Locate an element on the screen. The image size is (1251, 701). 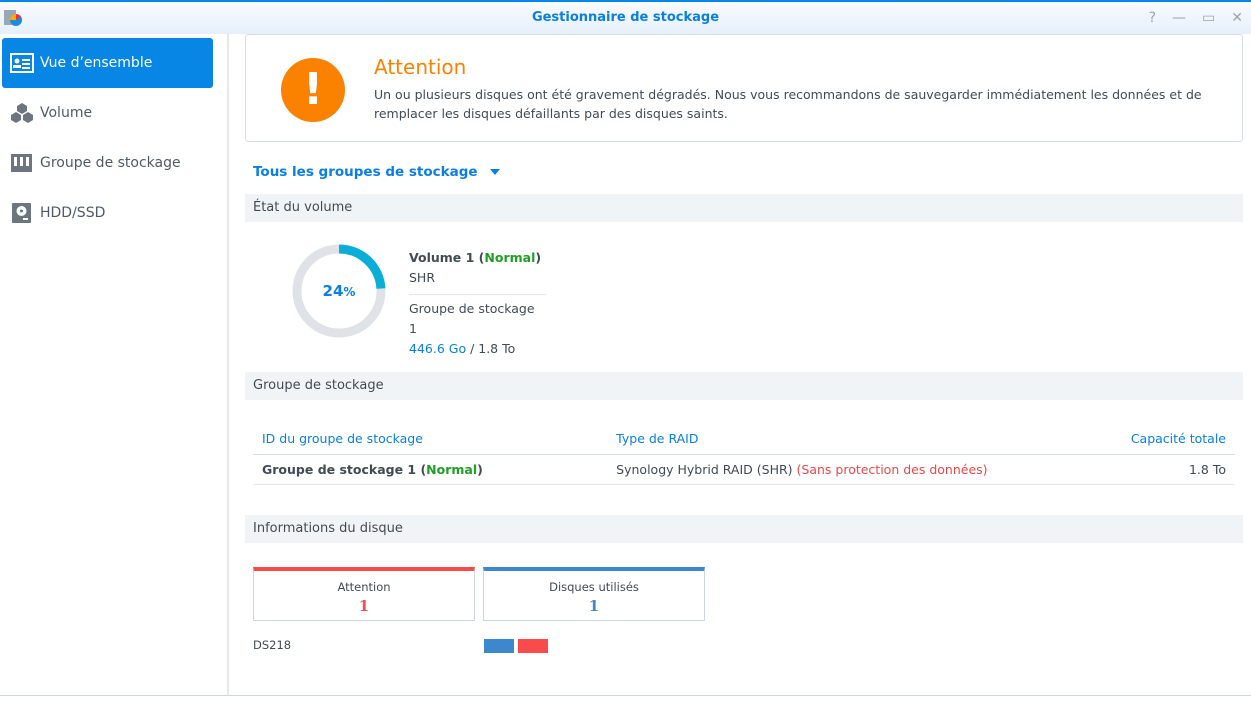
column-header: ID du groupe de stockage is located at coordinates (430, 439).